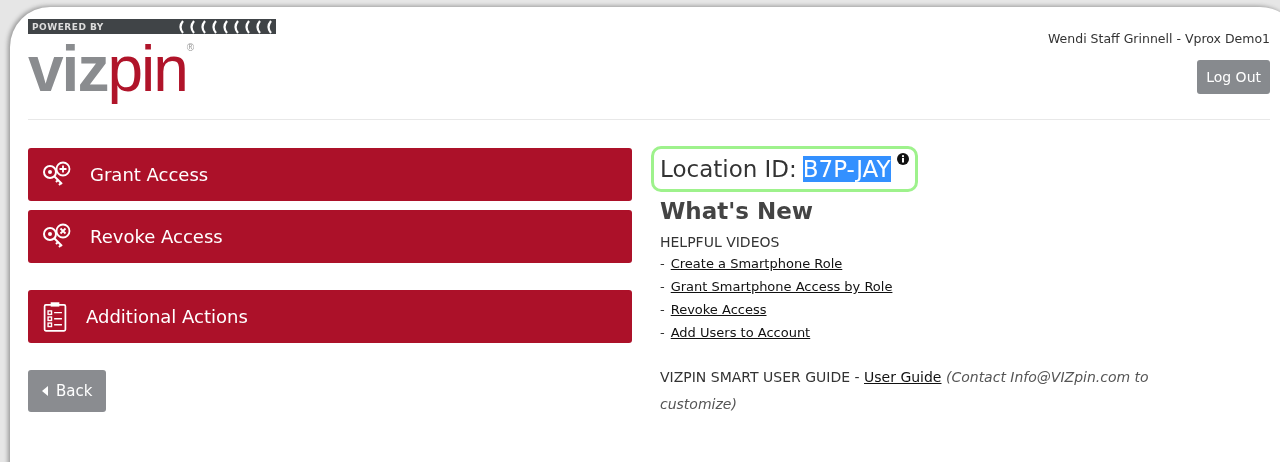 The height and width of the screenshot is (462, 1280). What do you see at coordinates (330, 174) in the screenshot?
I see `action-button: Grant Access` at bounding box center [330, 174].